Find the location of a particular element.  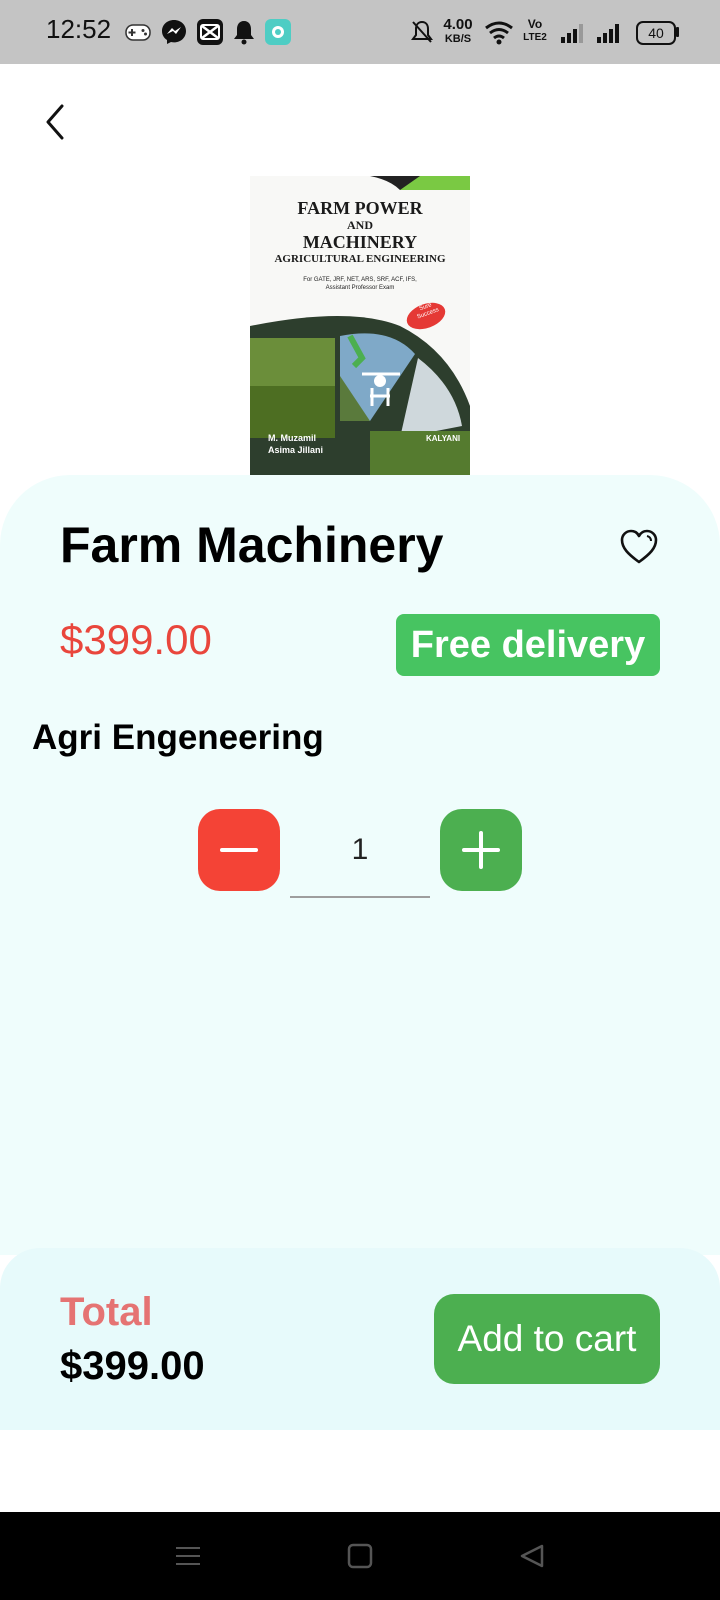

home-icon is located at coordinates (360, 1556).